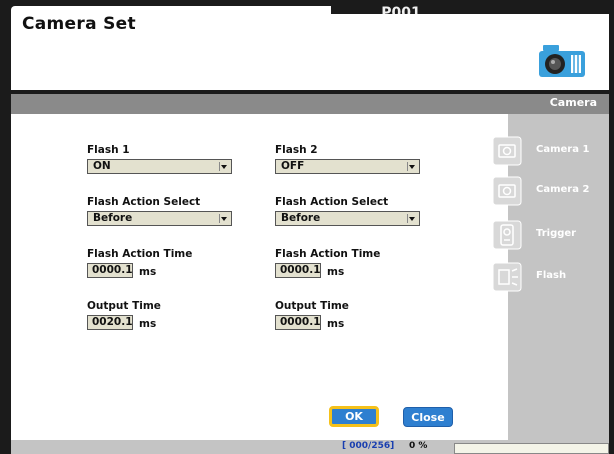  What do you see at coordinates (110, 322) in the screenshot?
I see `flash1-output-time-field: 0020.1` at bounding box center [110, 322].